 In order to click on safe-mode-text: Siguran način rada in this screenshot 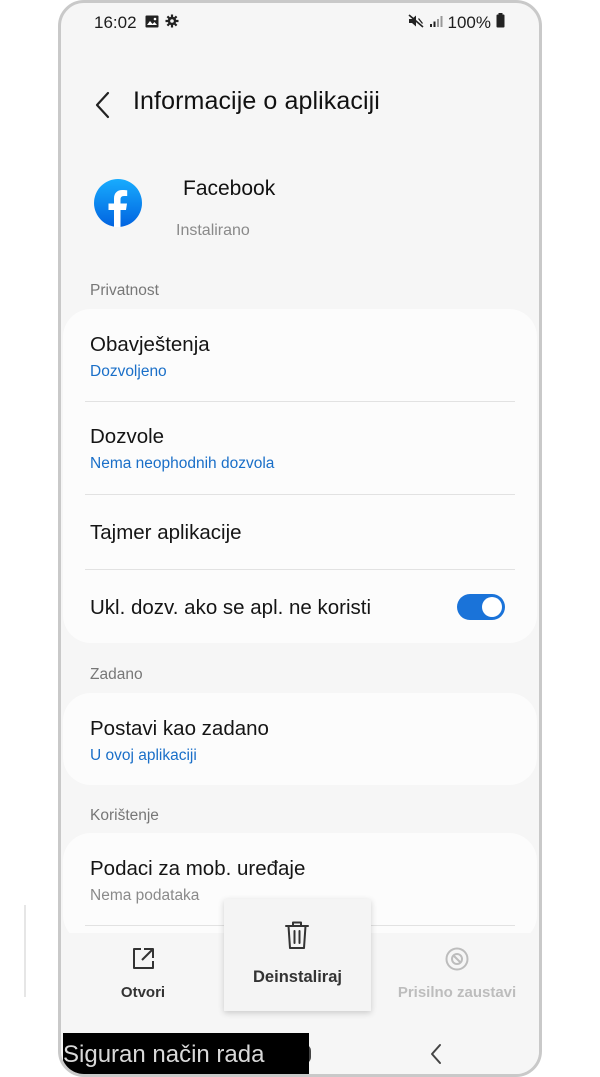, I will do `click(164, 1054)`.